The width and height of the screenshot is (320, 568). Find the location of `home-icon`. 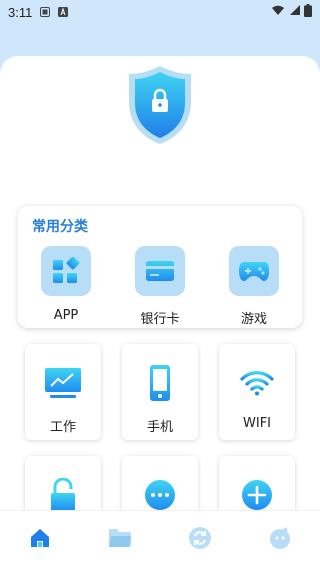

home-icon is located at coordinates (40, 540).